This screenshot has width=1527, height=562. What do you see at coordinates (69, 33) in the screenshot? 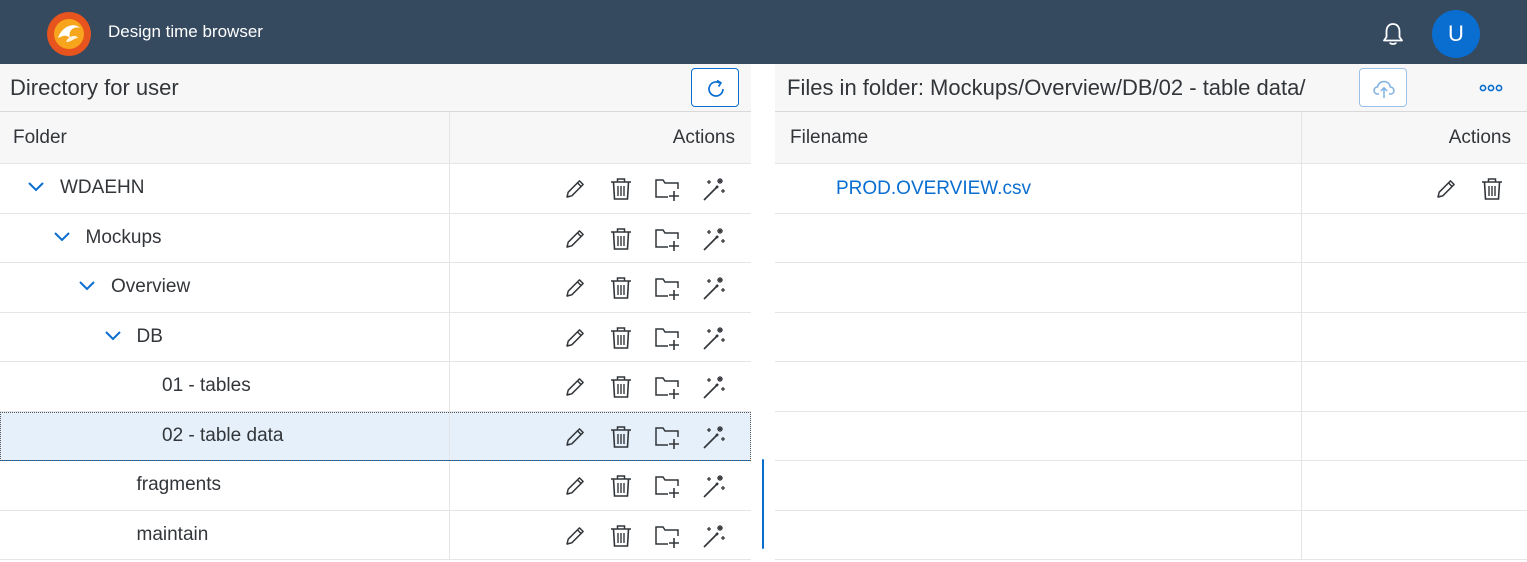
I see `app-logo-icon` at bounding box center [69, 33].